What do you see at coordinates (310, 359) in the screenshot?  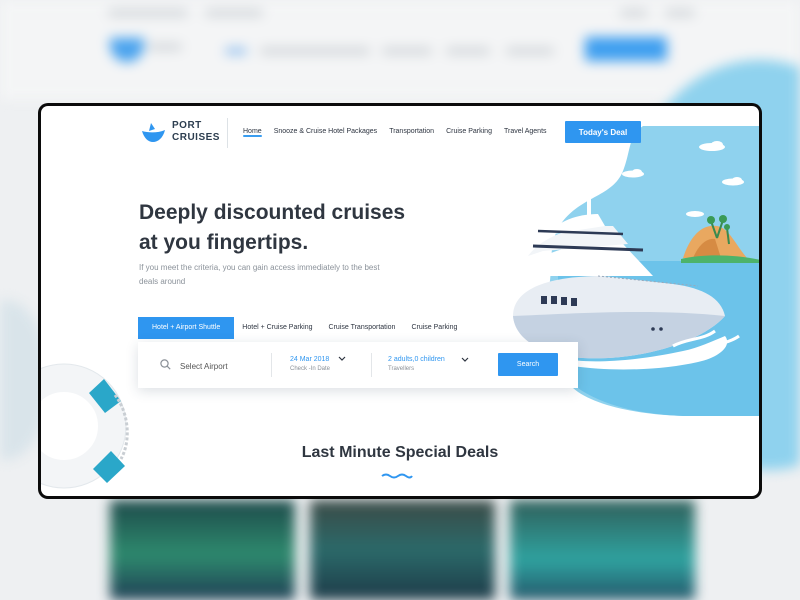 I see `checkin-date-value: 24 Mar 2018` at bounding box center [310, 359].